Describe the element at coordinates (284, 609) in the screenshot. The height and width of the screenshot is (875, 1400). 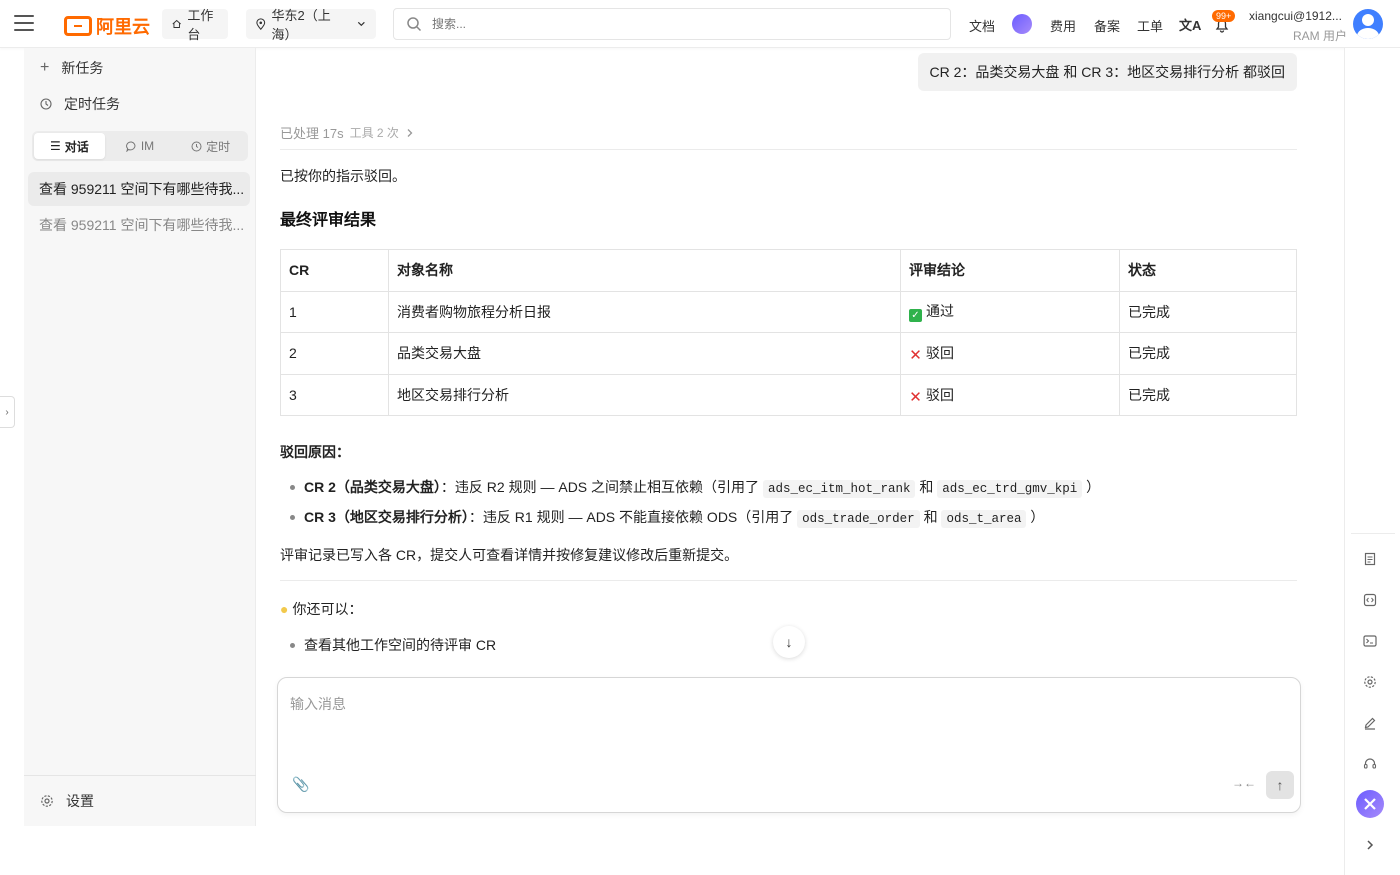
I see `lightbulb-icon: ●` at that location.